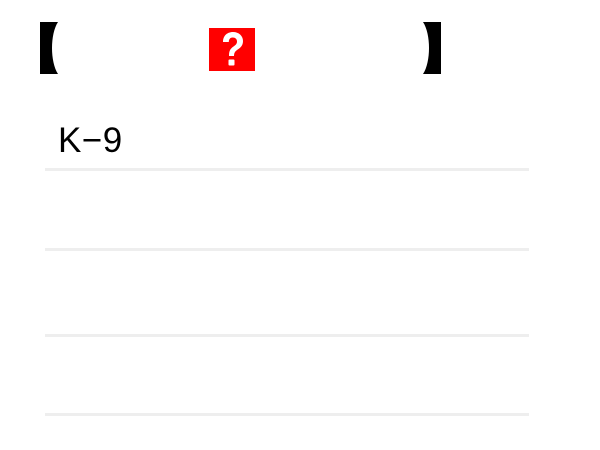 This screenshot has width=600, height=450. I want to click on left-bracket-icon, so click(50, 48).